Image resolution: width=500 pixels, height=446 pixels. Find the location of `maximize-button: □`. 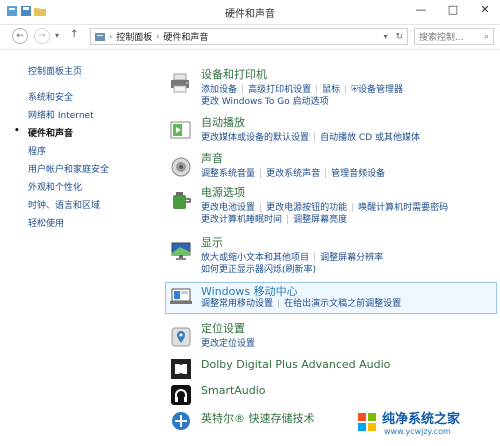

maximize-button: □ is located at coordinates (453, 9).